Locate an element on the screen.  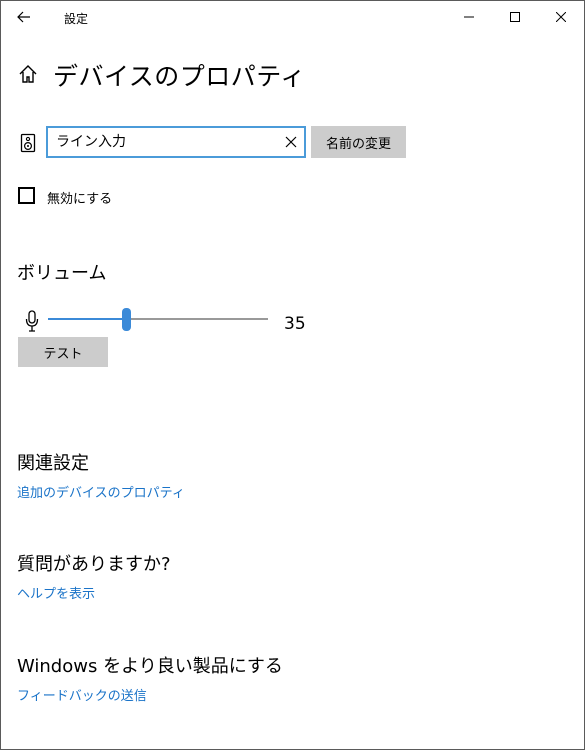
volume-slider is located at coordinates (158, 320).